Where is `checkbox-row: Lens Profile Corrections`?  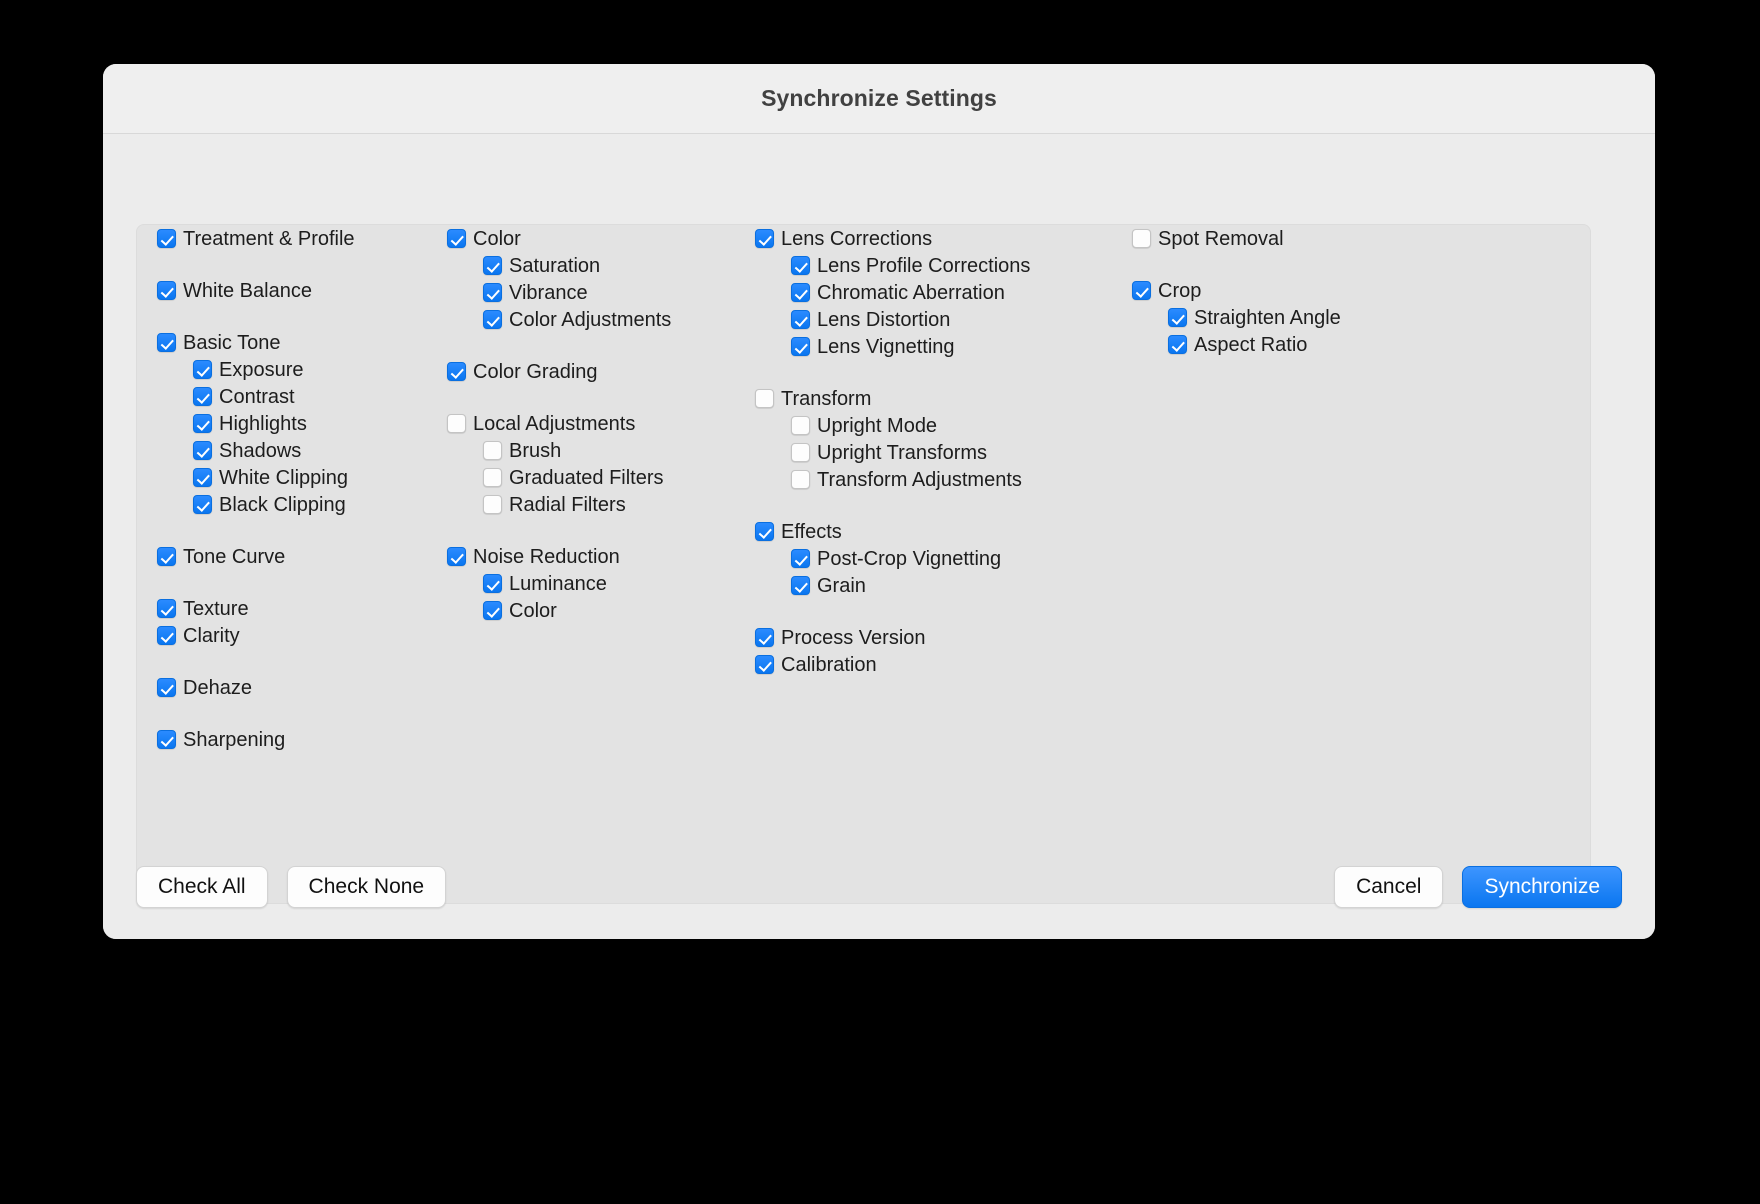 checkbox-row: Lens Profile Corrections is located at coordinates (920, 265).